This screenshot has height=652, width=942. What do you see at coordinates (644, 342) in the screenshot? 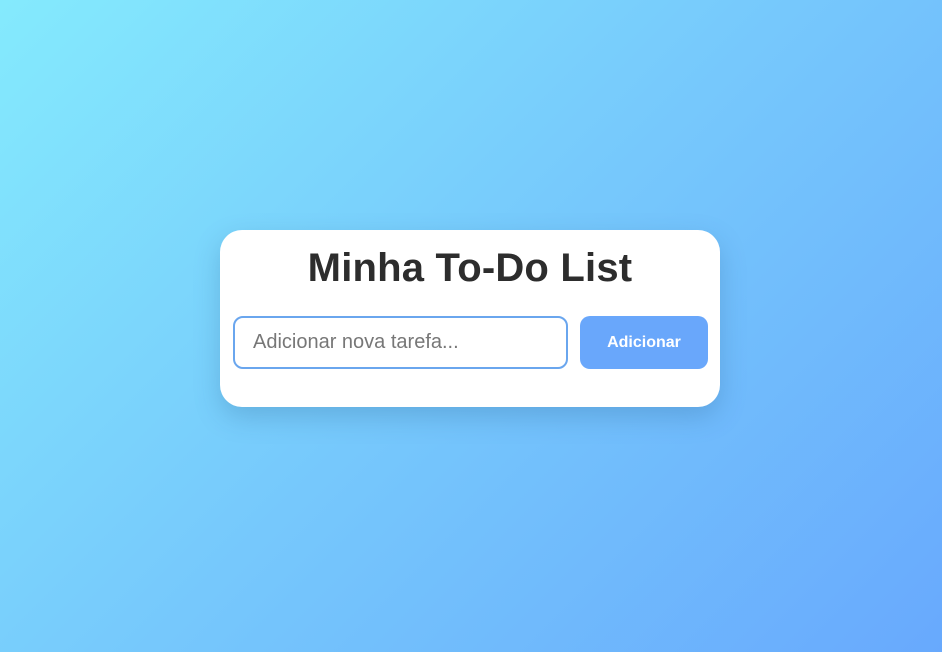
I see `add-task-button: Adicionar` at bounding box center [644, 342].